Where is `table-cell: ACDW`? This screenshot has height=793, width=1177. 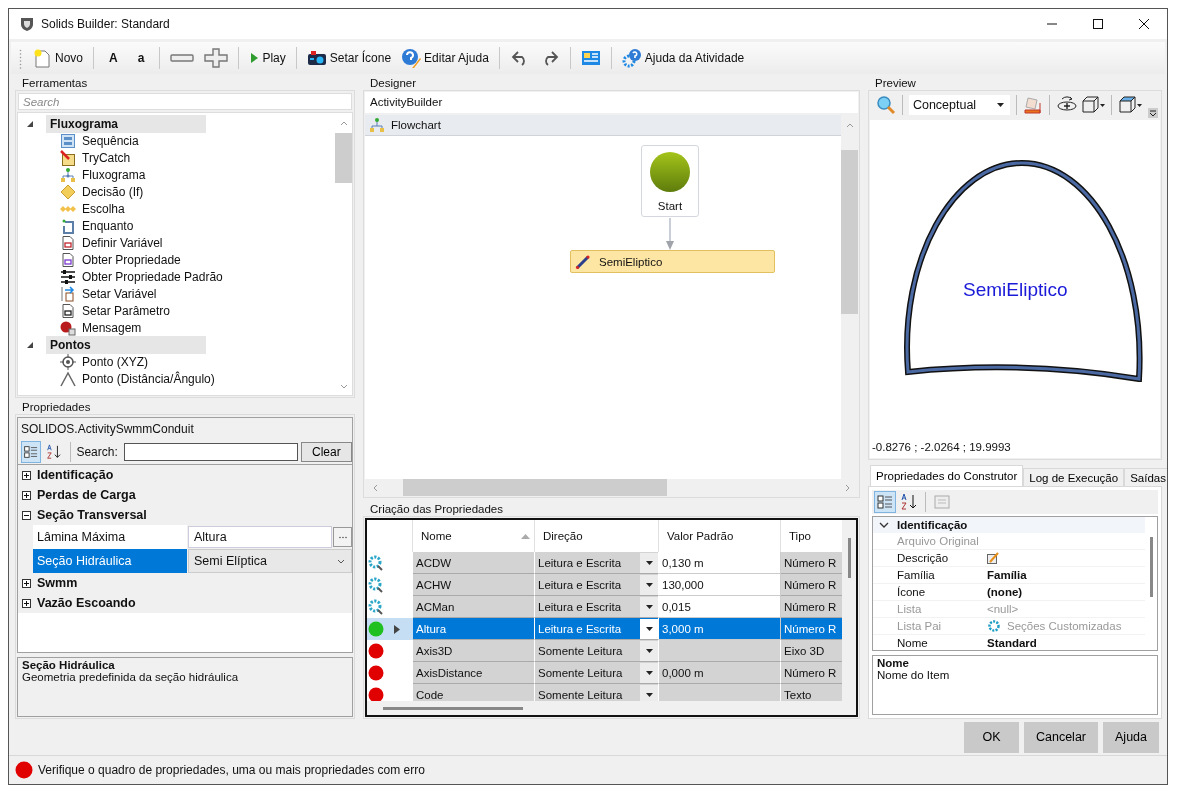 table-cell: ACDW is located at coordinates (474, 563).